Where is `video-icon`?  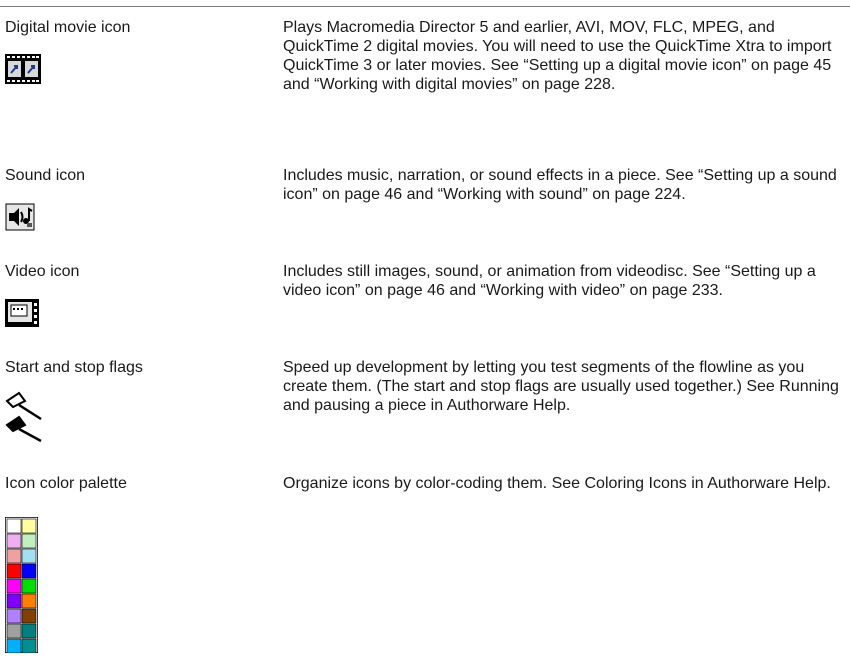
video-icon is located at coordinates (22, 313).